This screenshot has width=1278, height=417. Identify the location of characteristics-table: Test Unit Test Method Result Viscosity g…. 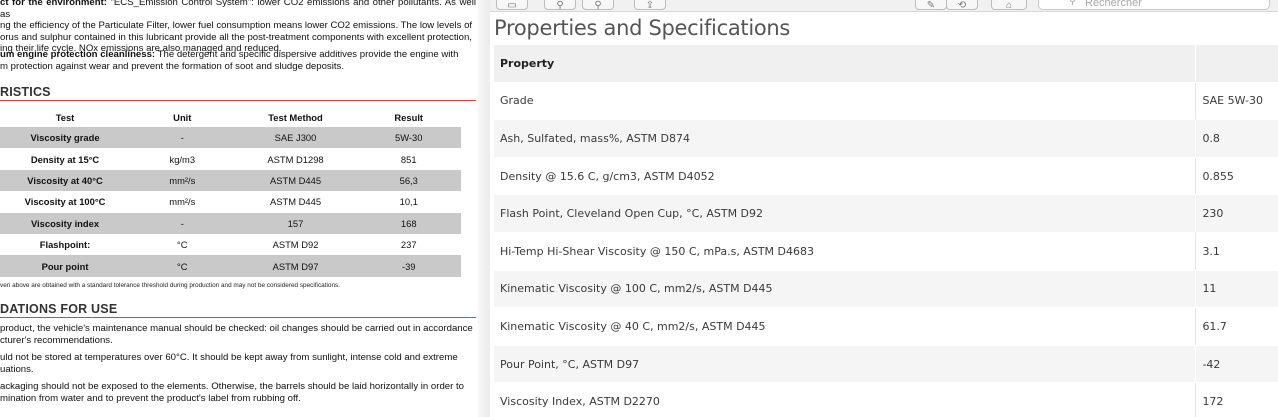
(230, 192).